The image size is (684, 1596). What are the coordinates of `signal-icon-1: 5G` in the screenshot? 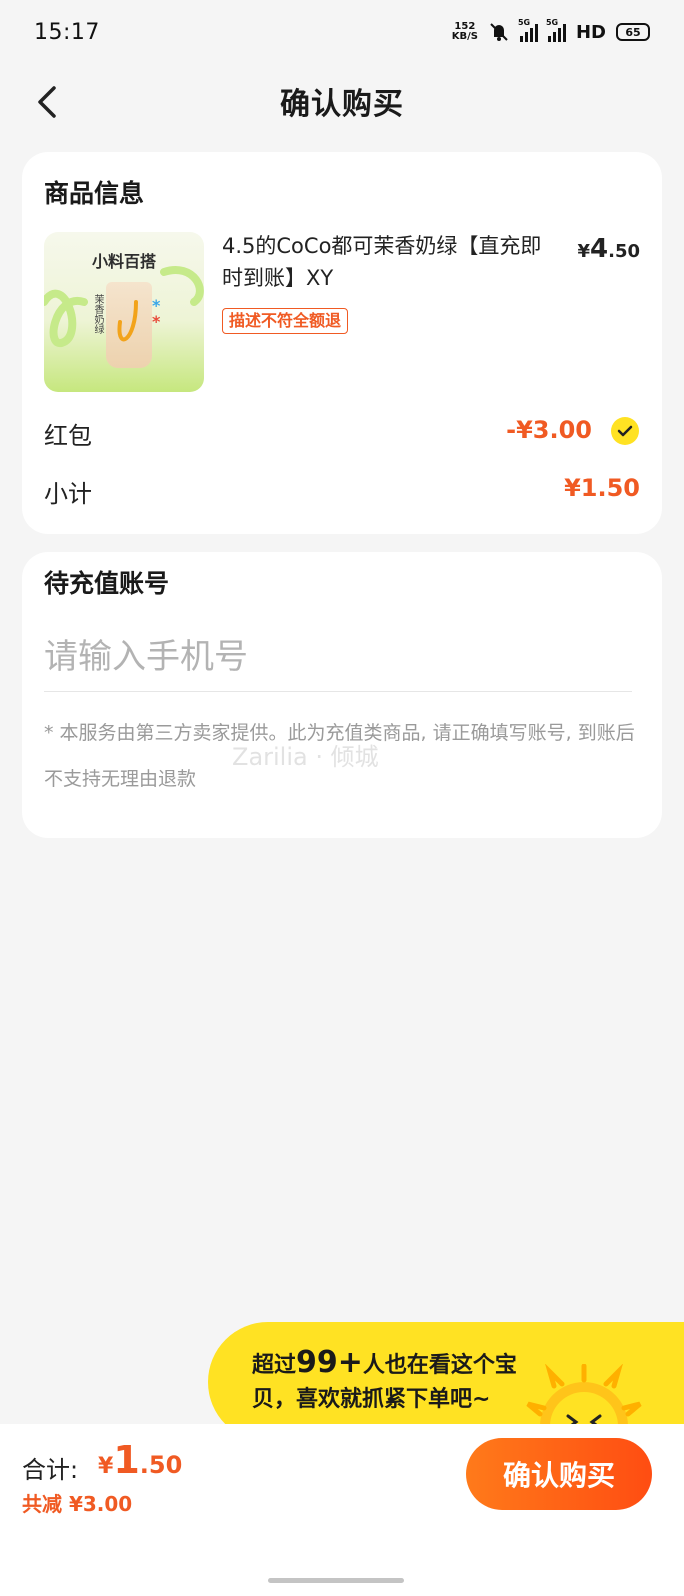 It's located at (528, 30).